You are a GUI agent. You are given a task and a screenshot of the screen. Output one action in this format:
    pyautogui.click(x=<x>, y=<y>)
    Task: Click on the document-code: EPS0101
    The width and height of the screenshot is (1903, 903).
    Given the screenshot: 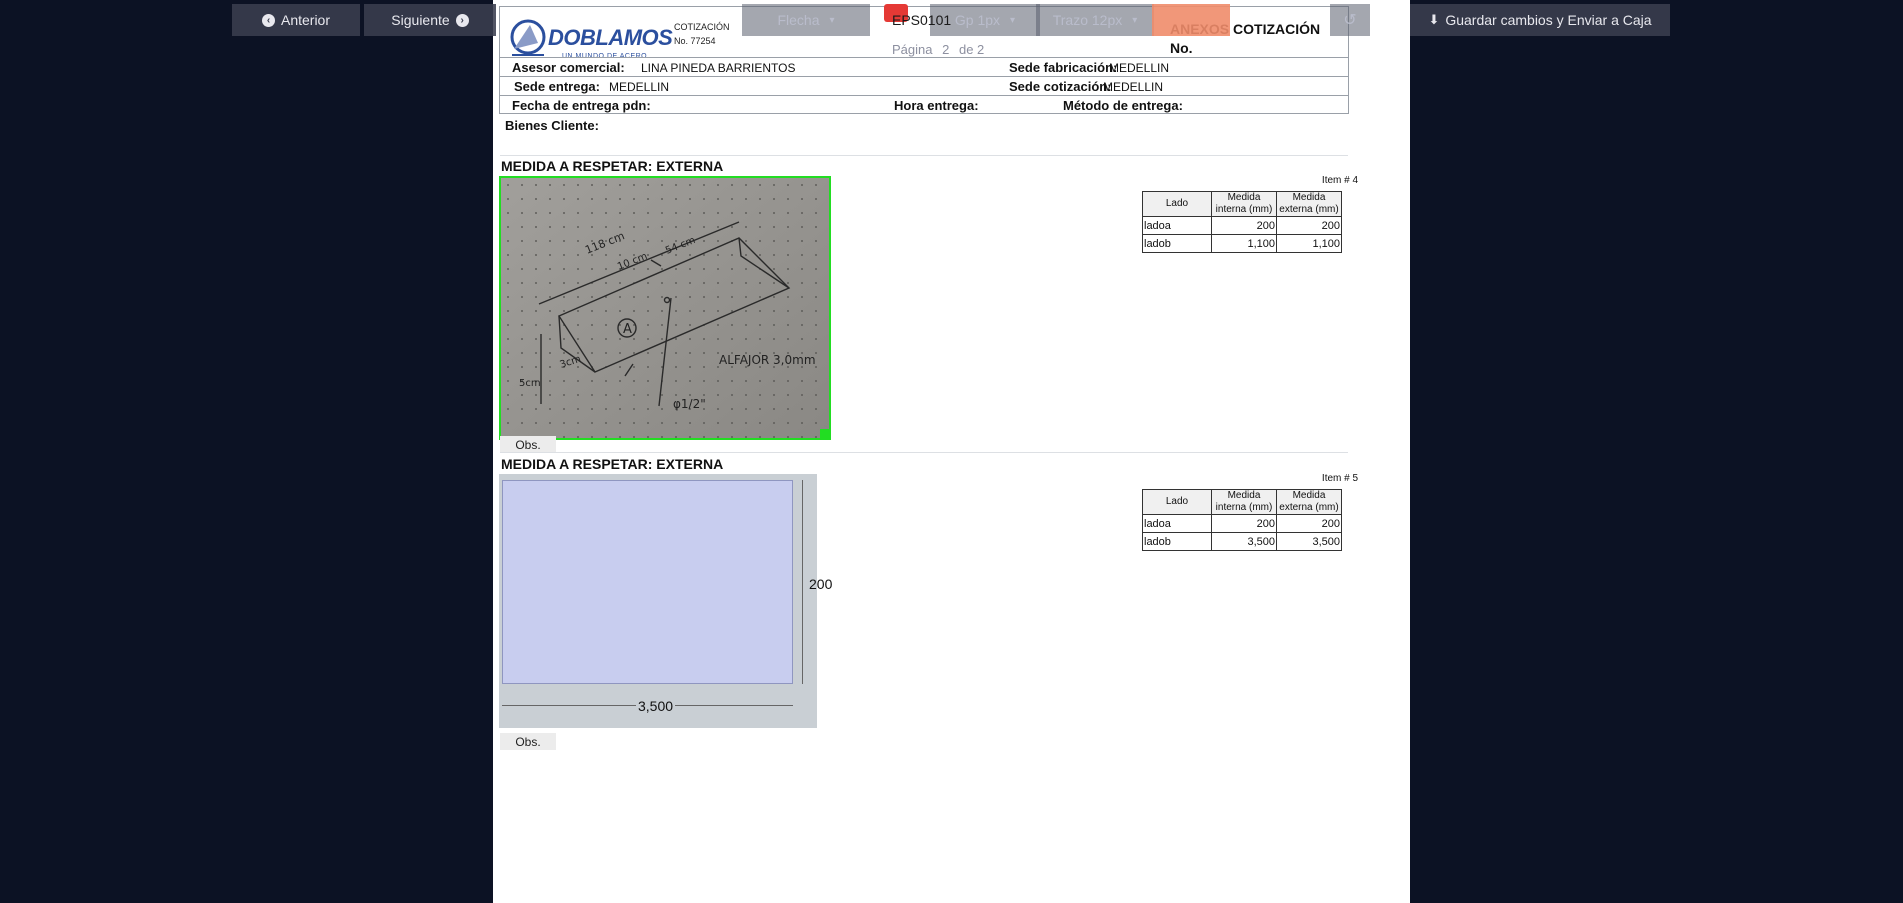 What is the action you would take?
    pyautogui.click(x=922, y=20)
    